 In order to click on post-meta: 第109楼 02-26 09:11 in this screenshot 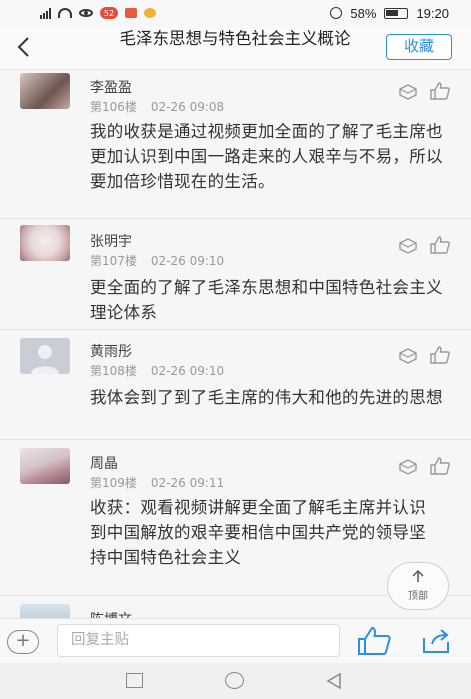, I will do `click(157, 482)`.